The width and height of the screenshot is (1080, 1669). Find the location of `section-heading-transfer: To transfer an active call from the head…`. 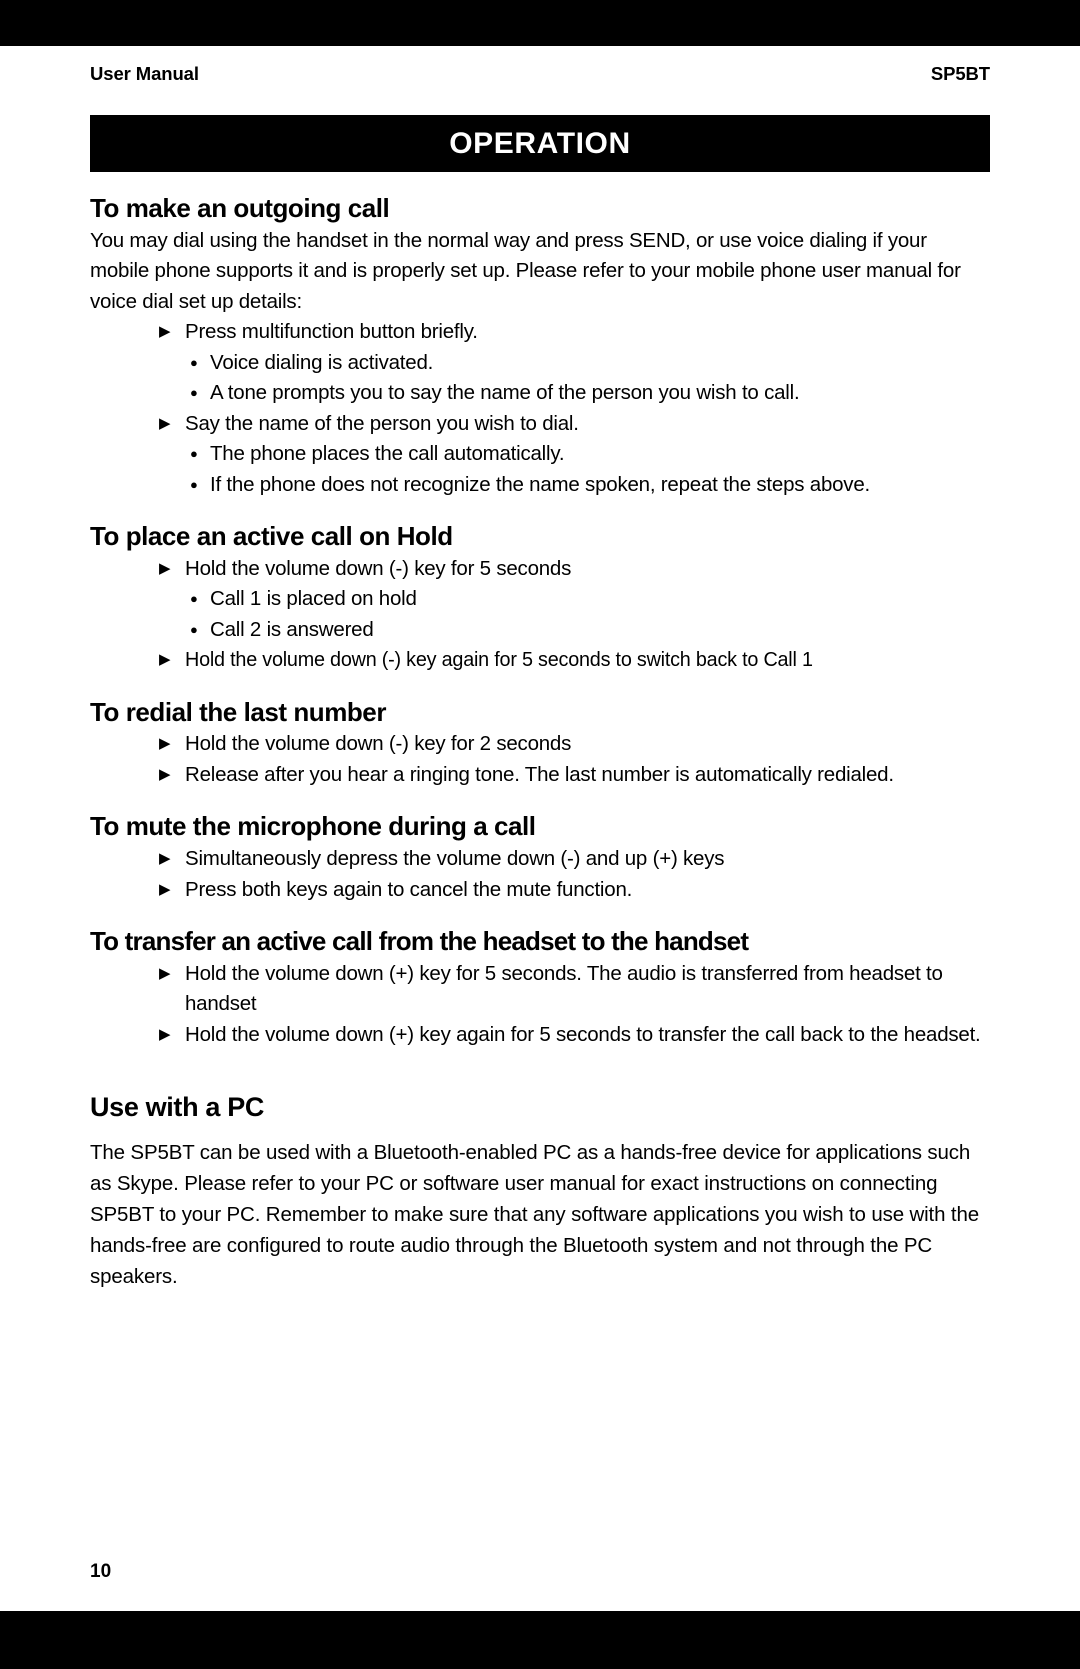

section-heading-transfer: To transfer an active call from the head… is located at coordinates (419, 941).